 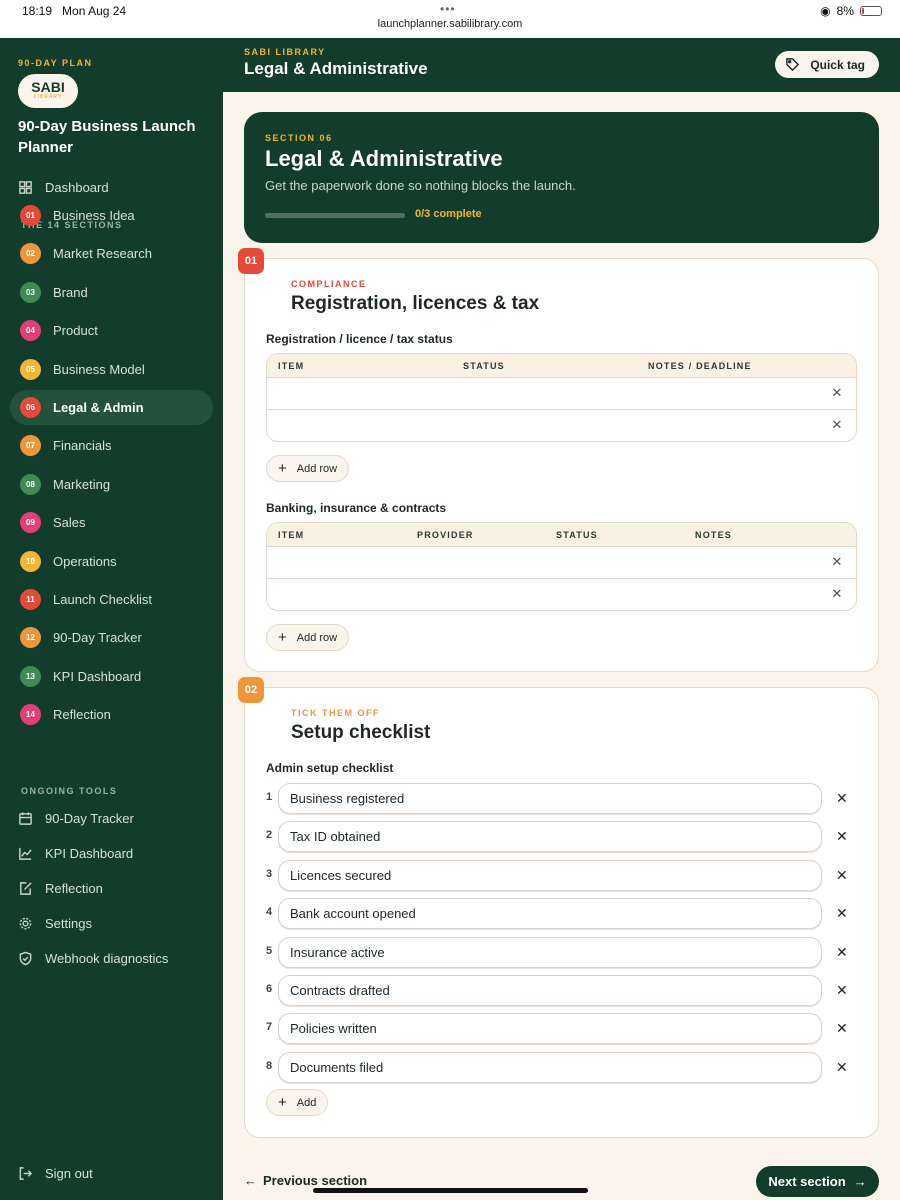 I want to click on tools-heading: ONGOING TOOLS, so click(x=69, y=791).